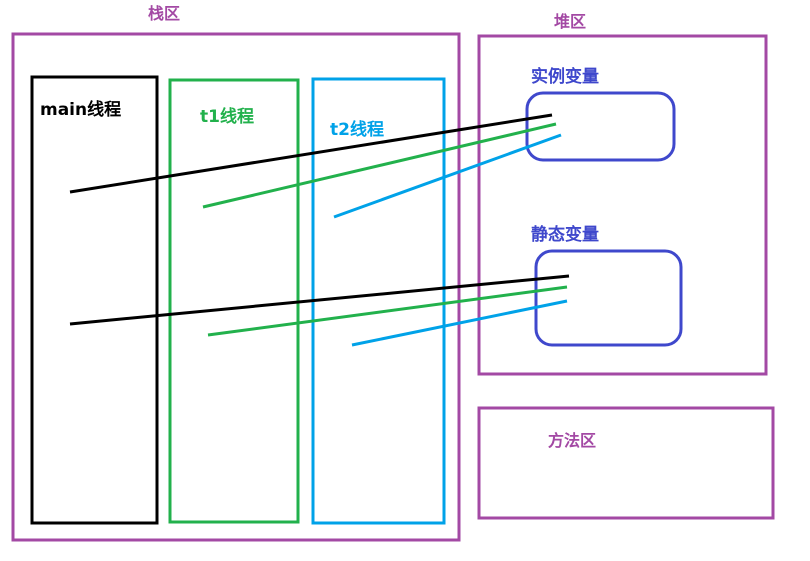  Describe the element at coordinates (565, 235) in the screenshot. I see `static-variable-label: 静态变量` at that location.